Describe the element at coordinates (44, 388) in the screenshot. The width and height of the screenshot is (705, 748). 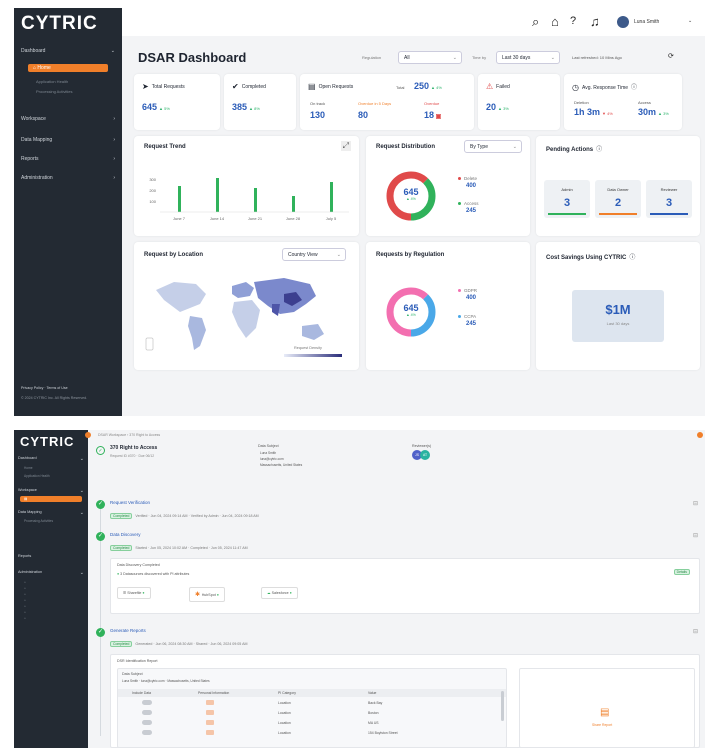
I see `footer-links: Privacy Policy · Terms of Use` at that location.